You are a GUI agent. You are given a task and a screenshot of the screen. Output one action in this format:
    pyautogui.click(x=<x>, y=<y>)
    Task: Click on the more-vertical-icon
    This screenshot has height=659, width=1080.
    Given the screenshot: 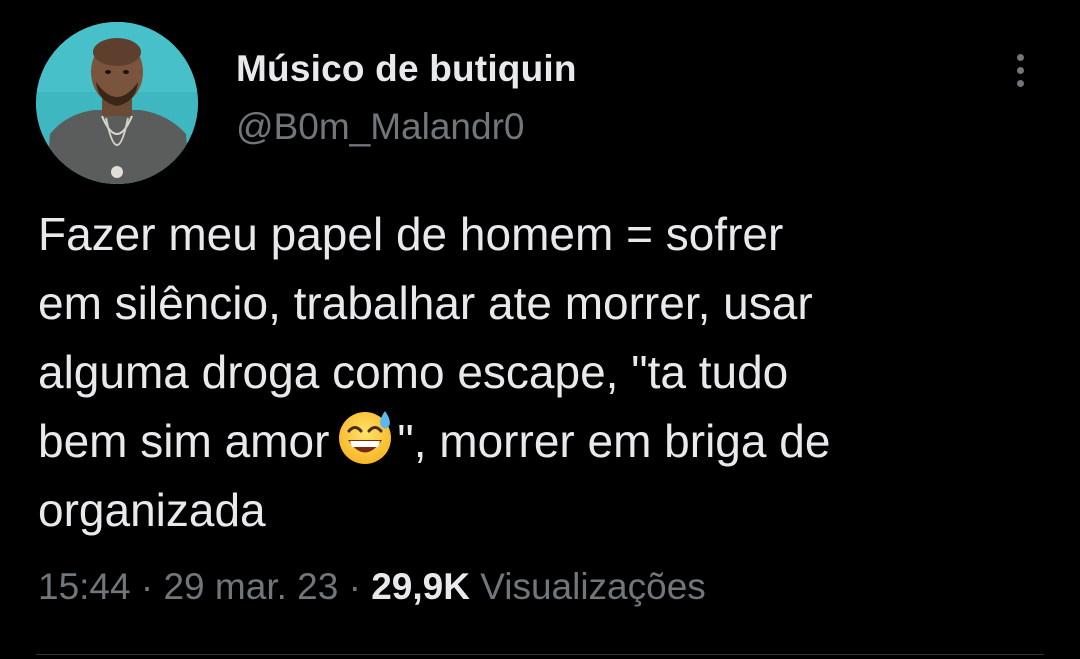 What is the action you would take?
    pyautogui.click(x=1020, y=57)
    